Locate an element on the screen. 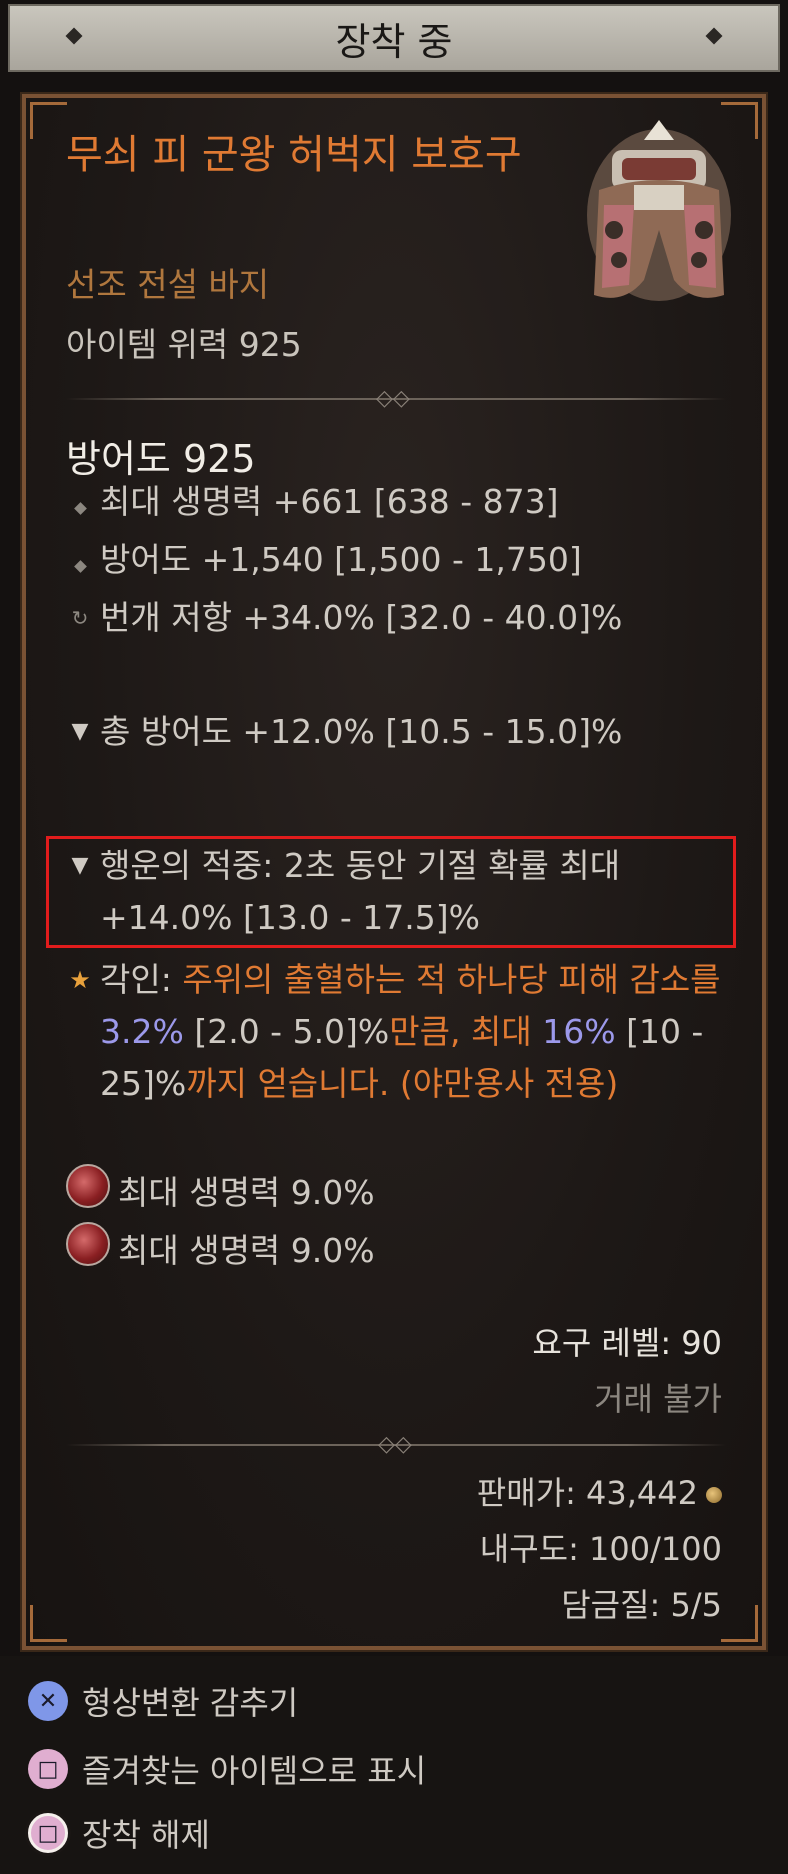 The height and width of the screenshot is (1874, 788). gold-coin-icon is located at coordinates (714, 1495).